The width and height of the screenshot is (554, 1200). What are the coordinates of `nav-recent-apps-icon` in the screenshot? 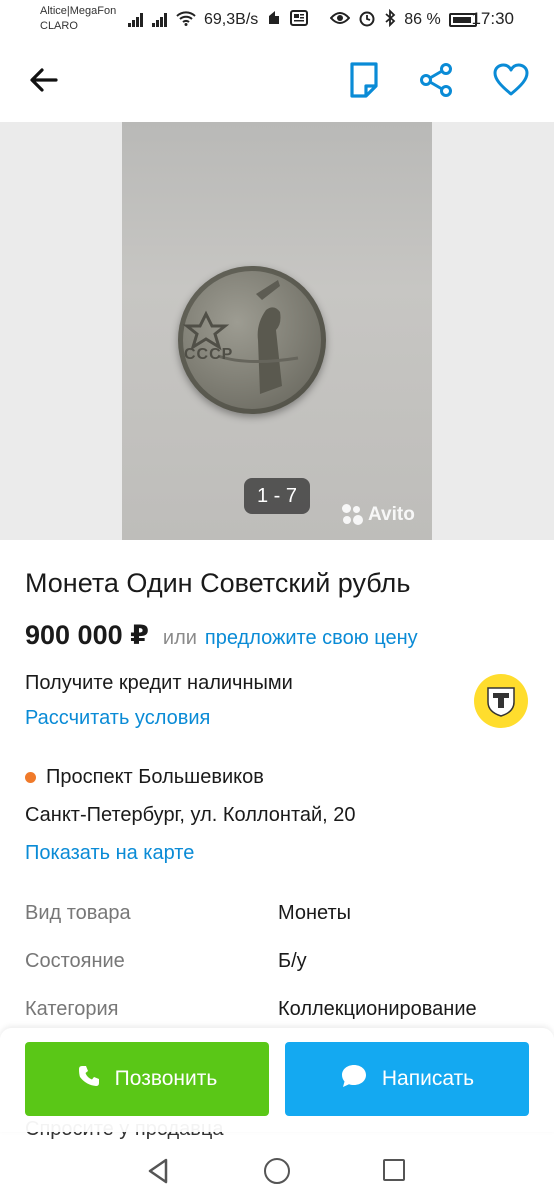 It's located at (394, 1170).